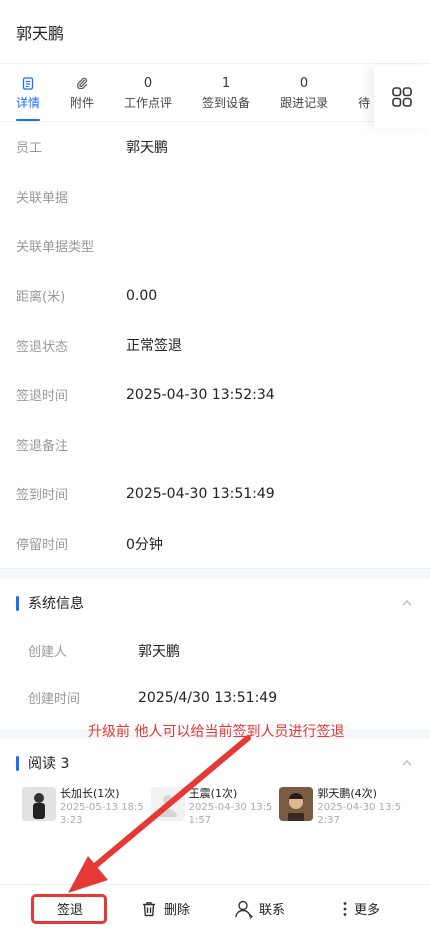  I want to click on field-row: 签退状态 正常签退, so click(215, 345).